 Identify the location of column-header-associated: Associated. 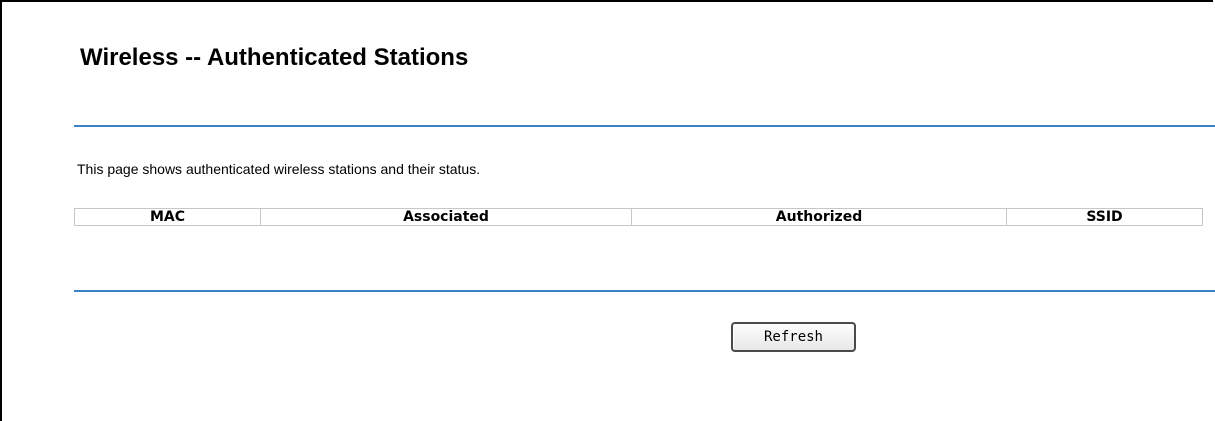
(446, 217).